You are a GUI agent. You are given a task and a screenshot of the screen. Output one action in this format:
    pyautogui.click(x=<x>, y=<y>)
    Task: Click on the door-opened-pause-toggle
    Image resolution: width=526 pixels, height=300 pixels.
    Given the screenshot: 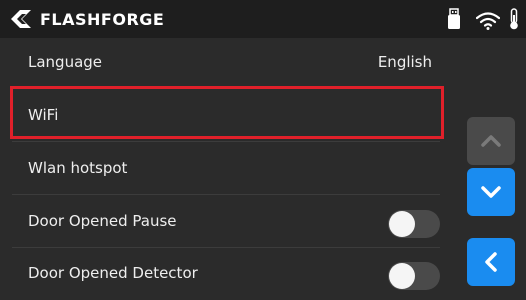 What is the action you would take?
    pyautogui.click(x=414, y=224)
    